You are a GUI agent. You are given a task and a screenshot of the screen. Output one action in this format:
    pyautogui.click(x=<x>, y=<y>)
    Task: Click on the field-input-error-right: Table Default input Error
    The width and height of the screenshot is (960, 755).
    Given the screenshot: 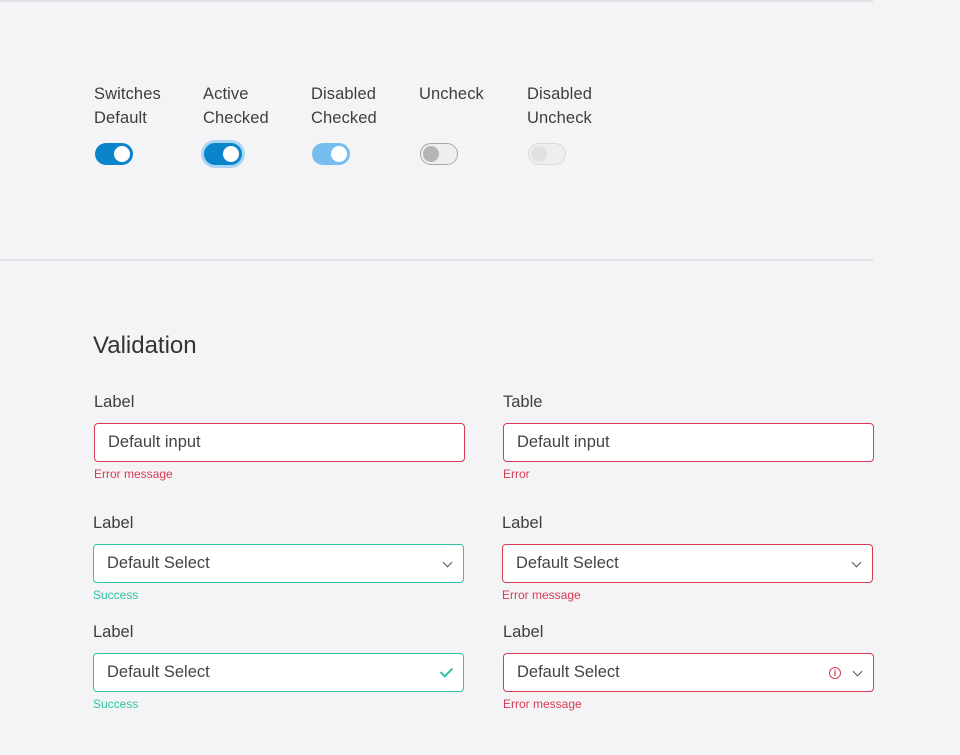 What is the action you would take?
    pyautogui.click(x=688, y=436)
    